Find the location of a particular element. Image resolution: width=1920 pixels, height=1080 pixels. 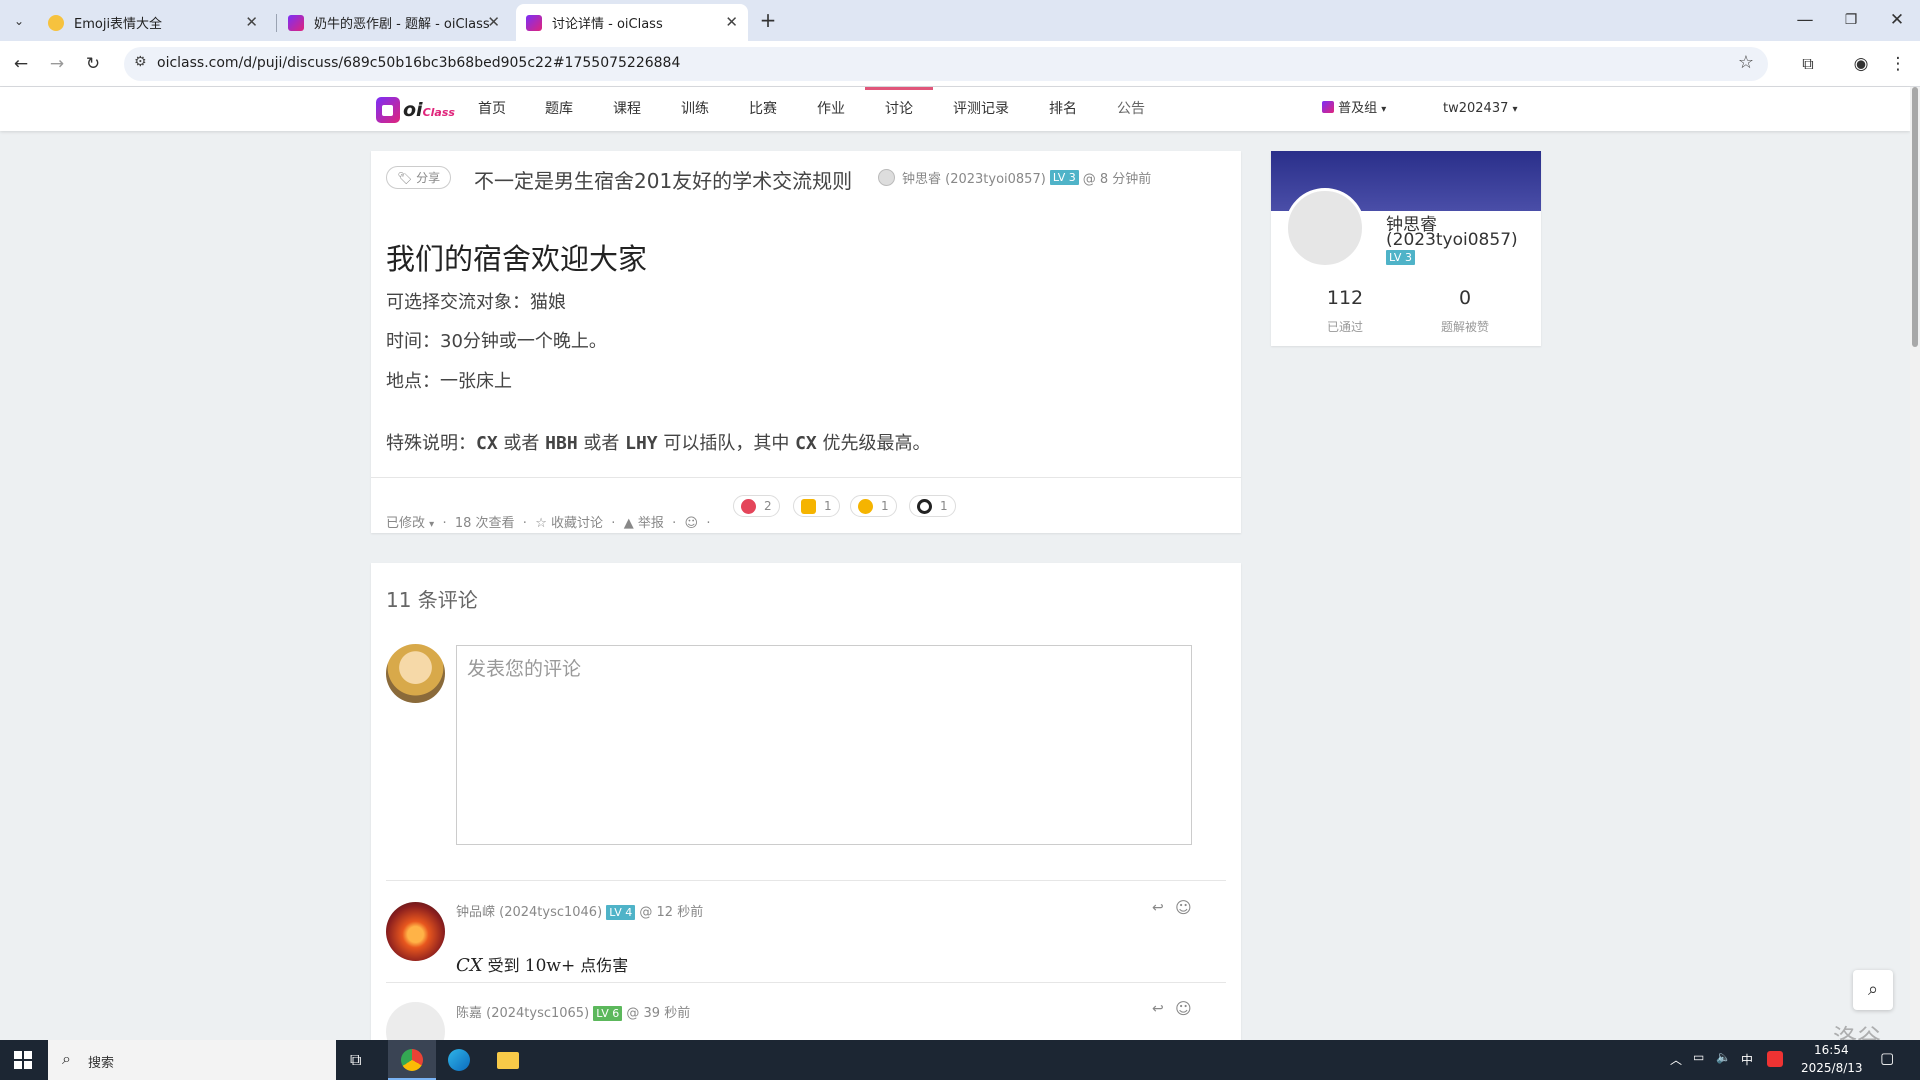

notification-icon: ▢ is located at coordinates (1887, 1058).